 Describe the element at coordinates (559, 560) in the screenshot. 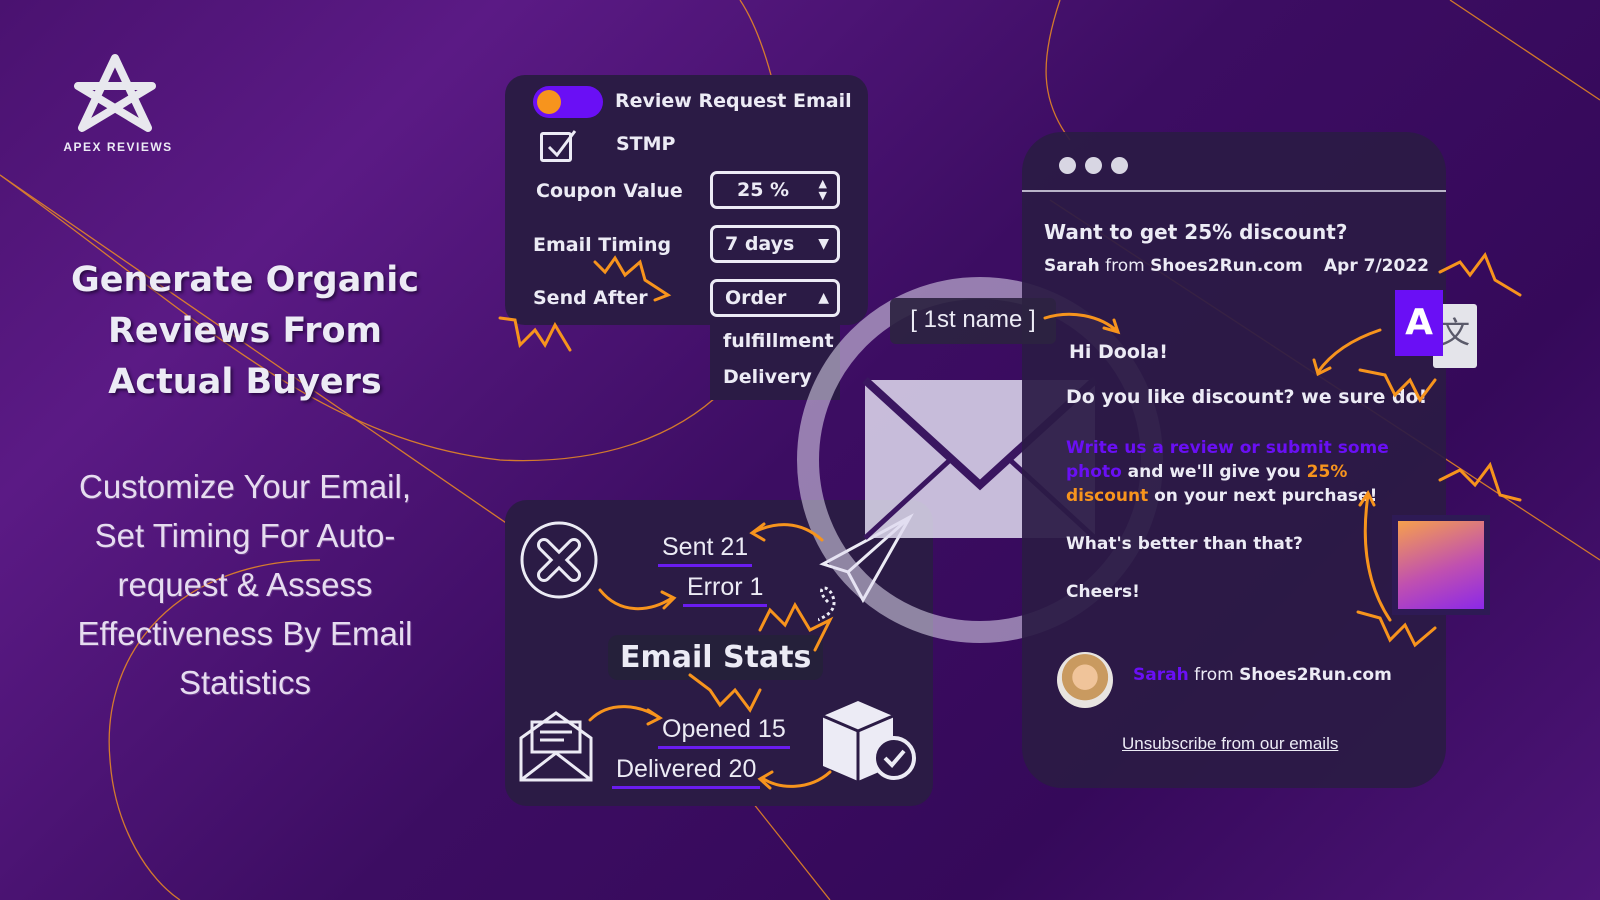

I see `error-x-icon` at that location.